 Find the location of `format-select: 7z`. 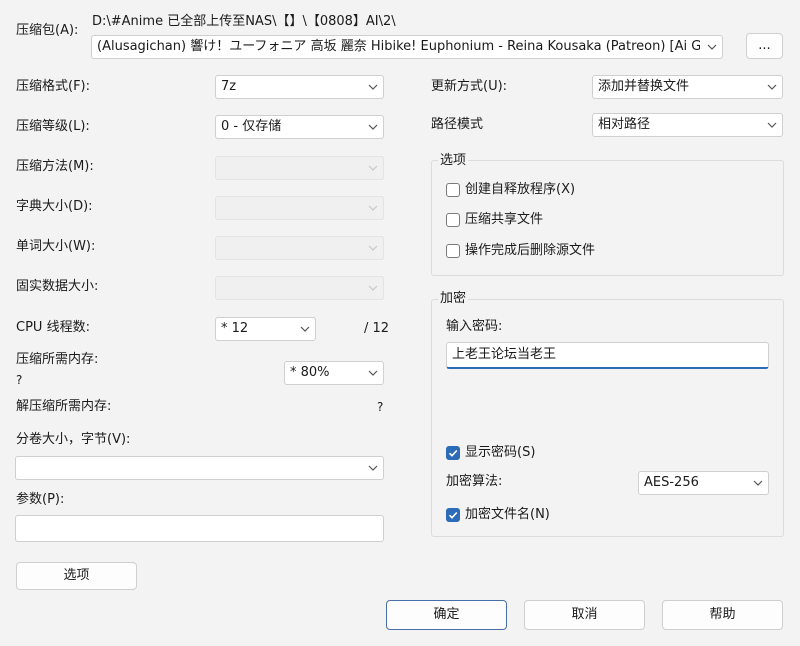

format-select: 7z is located at coordinates (299, 87).